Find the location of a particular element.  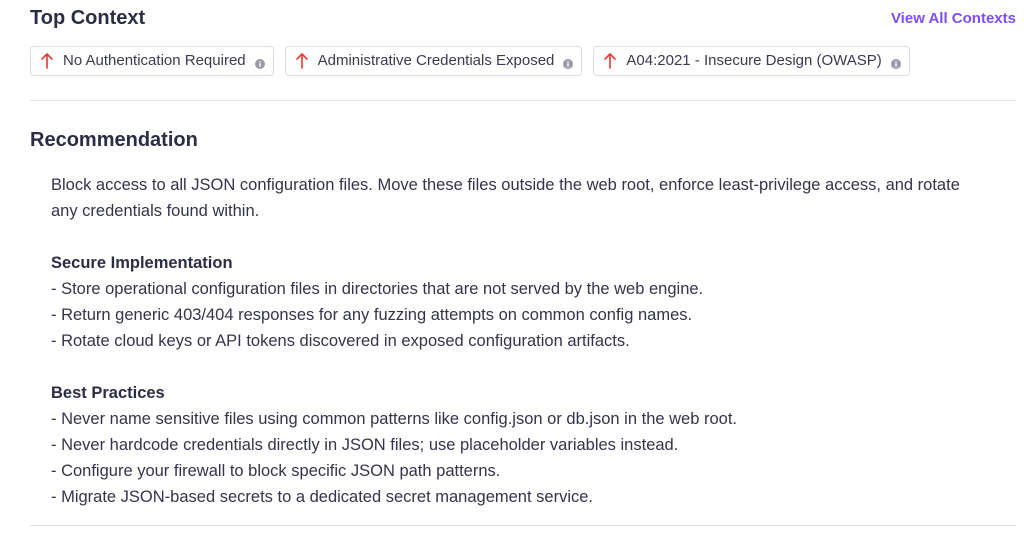

best-practices-title: Best Practices is located at coordinates (108, 393).